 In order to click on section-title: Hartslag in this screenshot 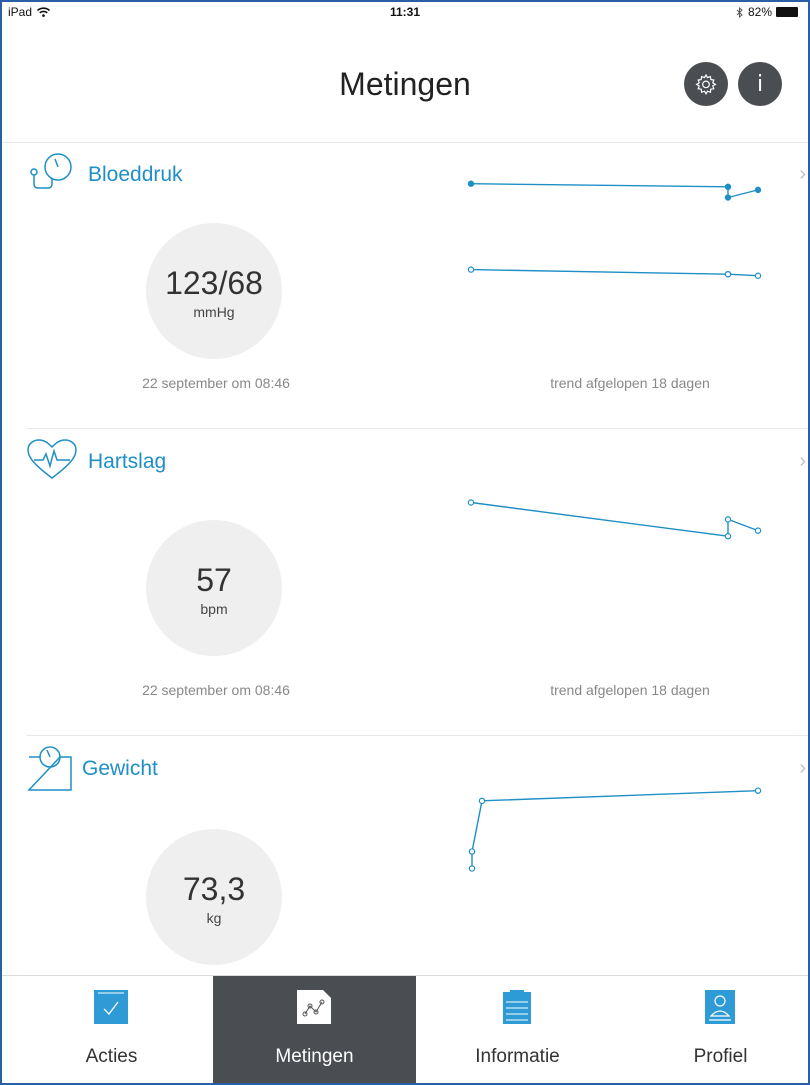, I will do `click(127, 461)`.